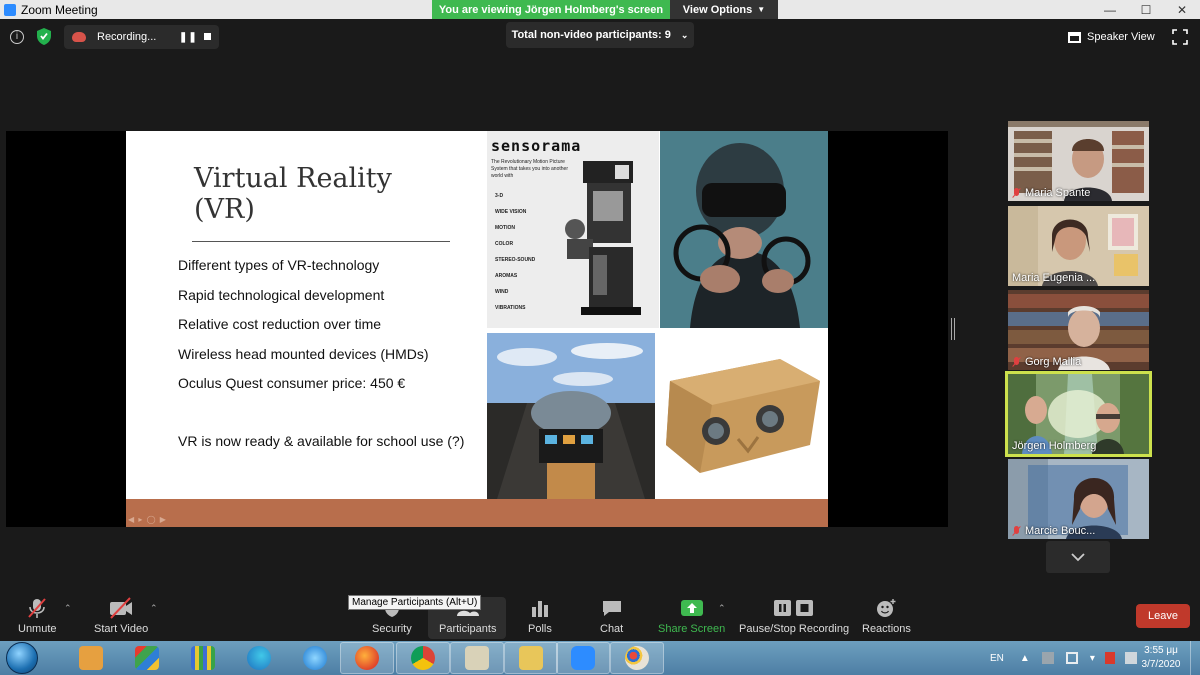 This screenshot has height=675, width=1200. Describe the element at coordinates (415, 602) in the screenshot. I see `participants-tooltip: Manage Participants (Alt+U)` at that location.